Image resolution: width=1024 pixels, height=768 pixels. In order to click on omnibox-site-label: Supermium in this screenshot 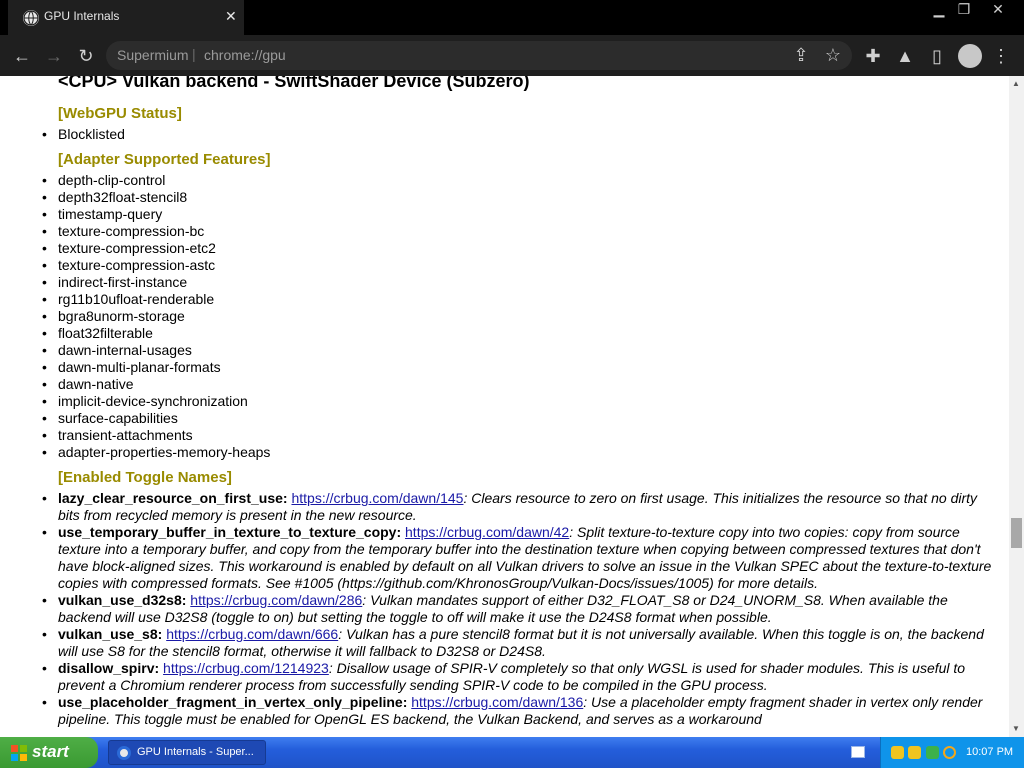, I will do `click(153, 55)`.